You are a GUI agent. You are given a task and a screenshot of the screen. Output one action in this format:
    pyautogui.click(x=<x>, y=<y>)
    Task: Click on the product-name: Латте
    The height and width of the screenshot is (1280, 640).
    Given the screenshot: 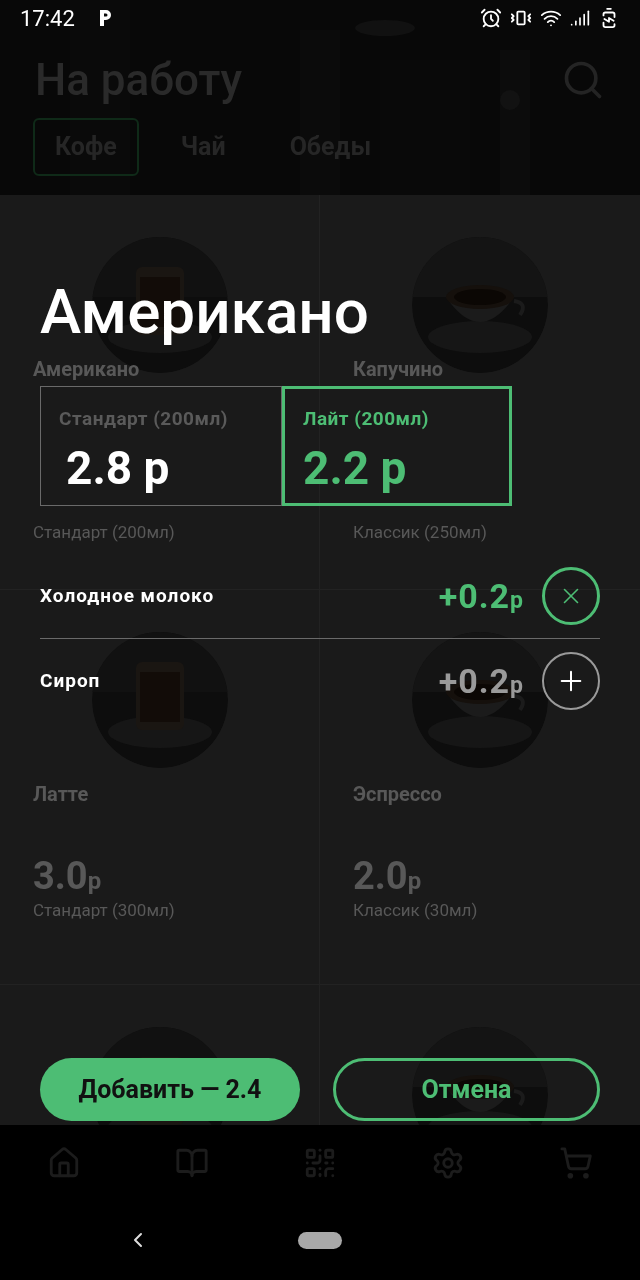 What is the action you would take?
    pyautogui.click(x=61, y=794)
    